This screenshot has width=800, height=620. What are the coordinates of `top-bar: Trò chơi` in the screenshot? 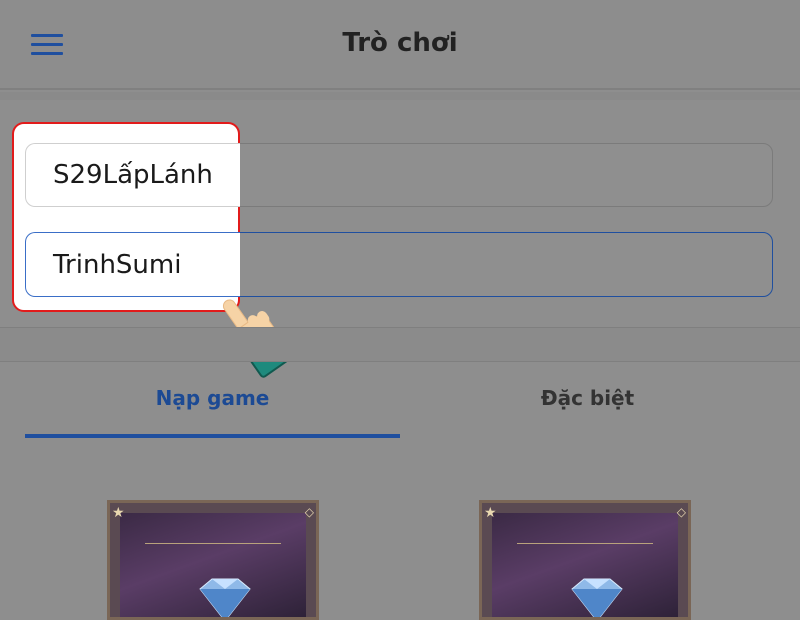 It's located at (400, 45).